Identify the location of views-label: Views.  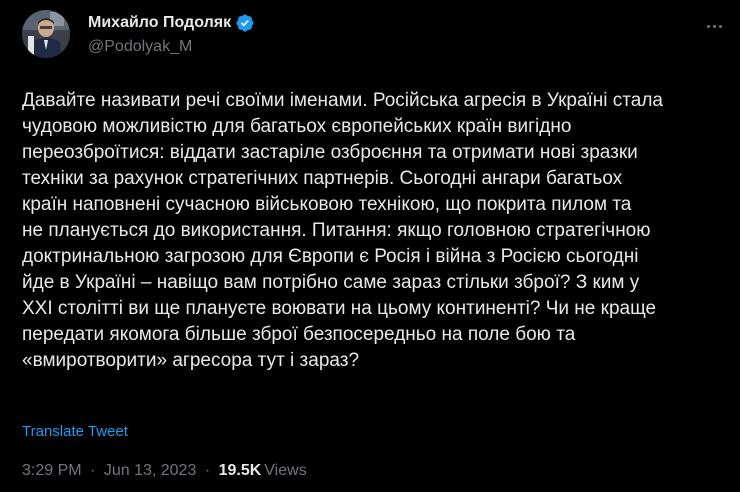
(285, 470).